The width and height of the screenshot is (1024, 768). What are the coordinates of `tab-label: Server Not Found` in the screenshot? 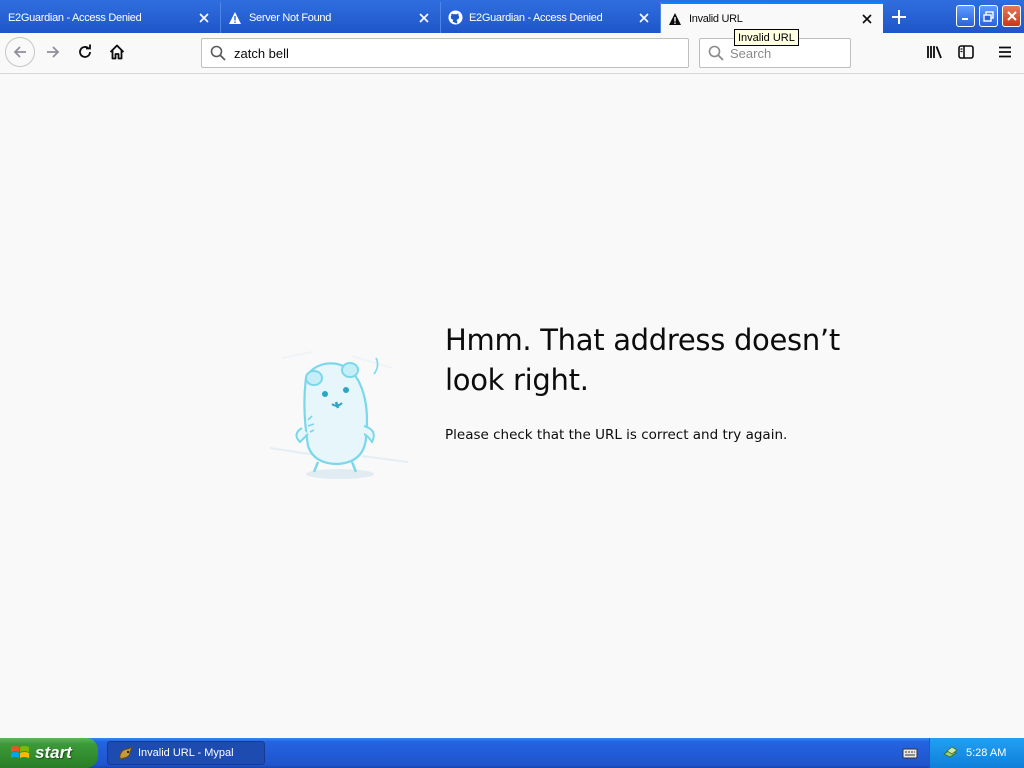 It's located at (290, 17).